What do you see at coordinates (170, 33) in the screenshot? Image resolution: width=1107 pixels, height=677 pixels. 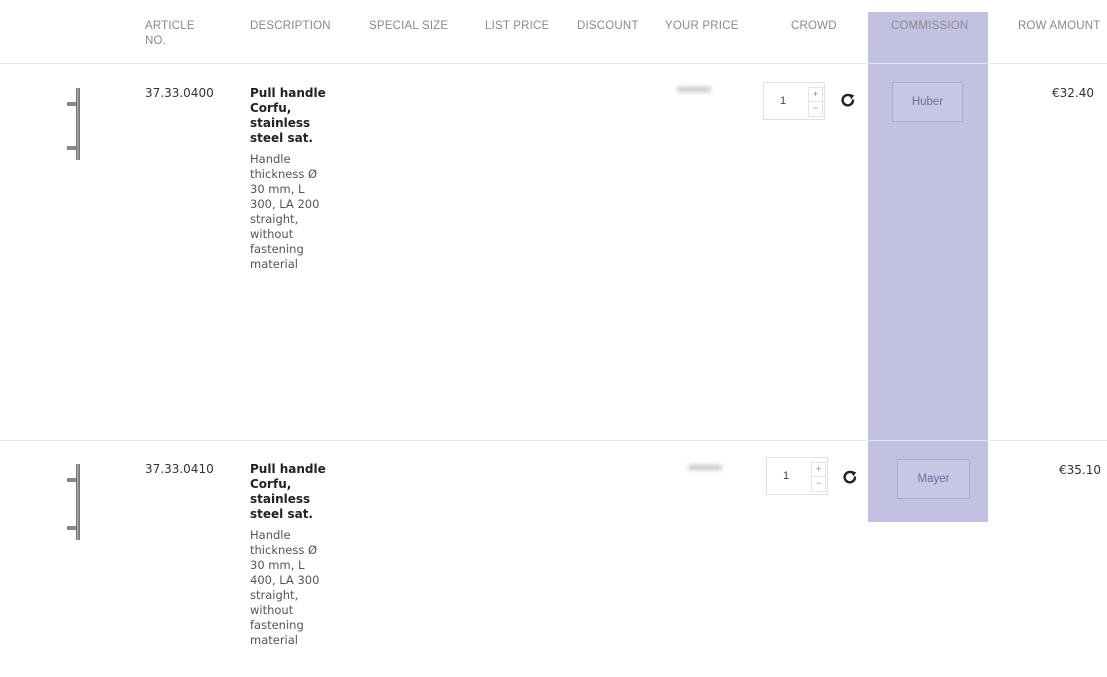 I see `column-header-article-no: ARTICLE NO.` at bounding box center [170, 33].